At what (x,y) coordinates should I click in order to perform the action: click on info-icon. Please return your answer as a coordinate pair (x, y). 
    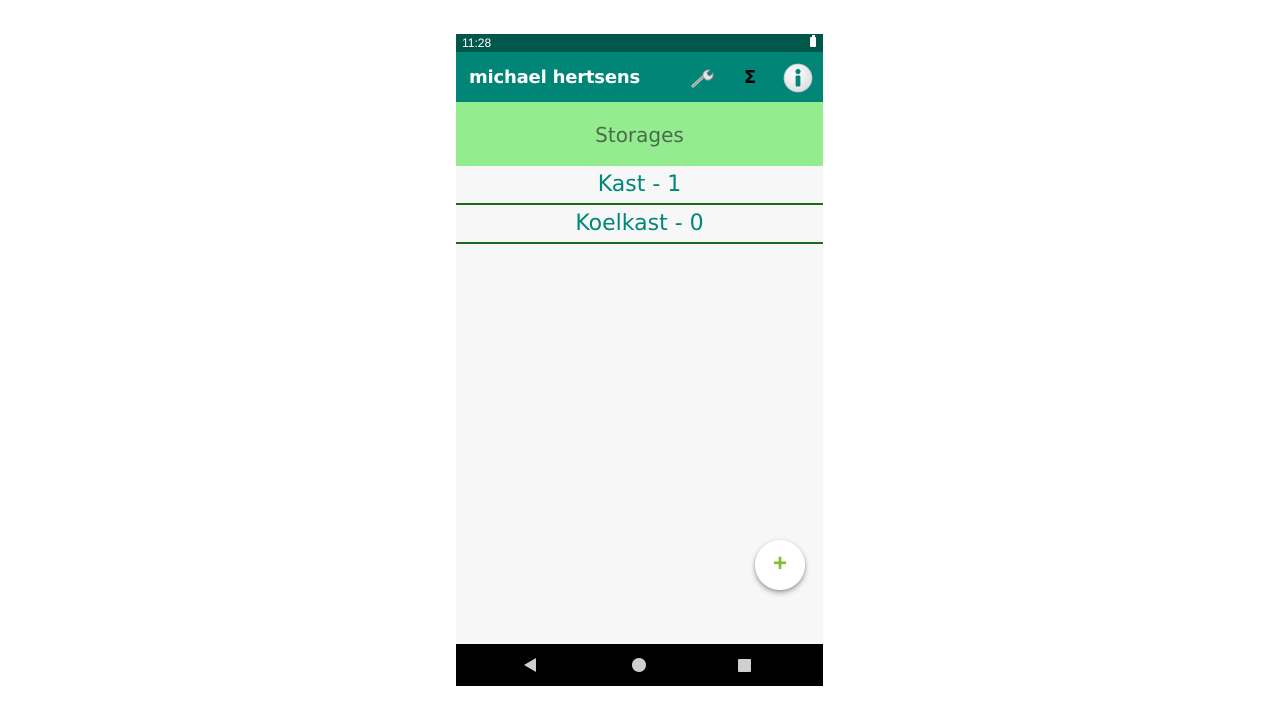
    Looking at the image, I should click on (798, 78).